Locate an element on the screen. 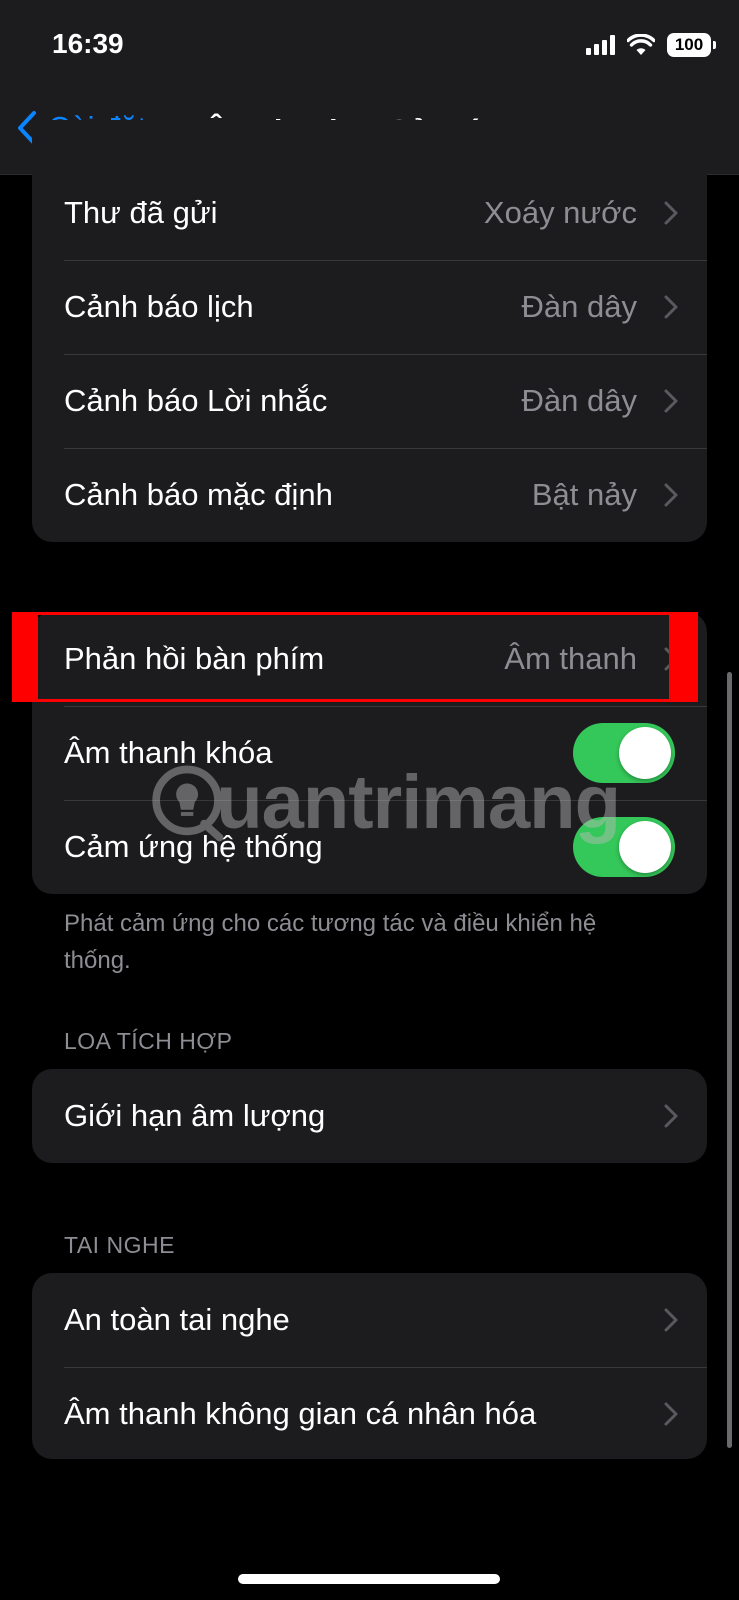  row-label: Thư đã gửi is located at coordinates (141, 212).